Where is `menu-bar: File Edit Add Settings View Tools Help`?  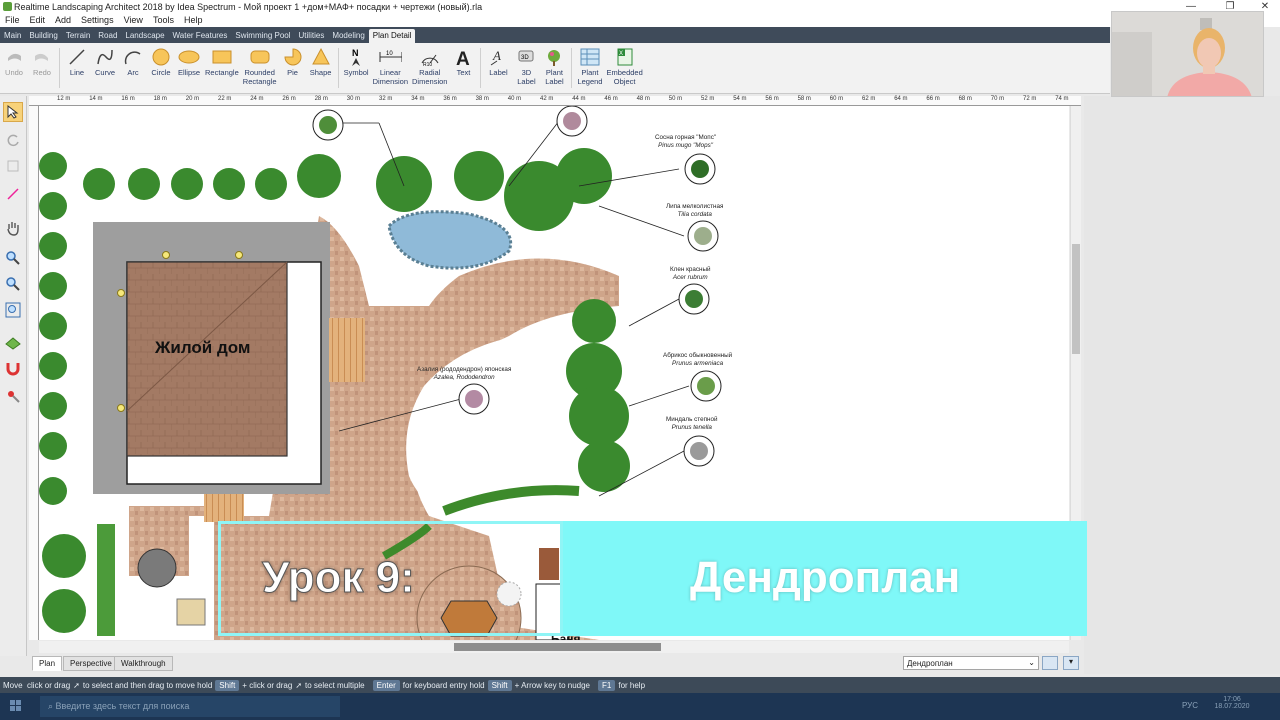
menu-bar: File Edit Add Settings View Tools Help is located at coordinates (640, 20).